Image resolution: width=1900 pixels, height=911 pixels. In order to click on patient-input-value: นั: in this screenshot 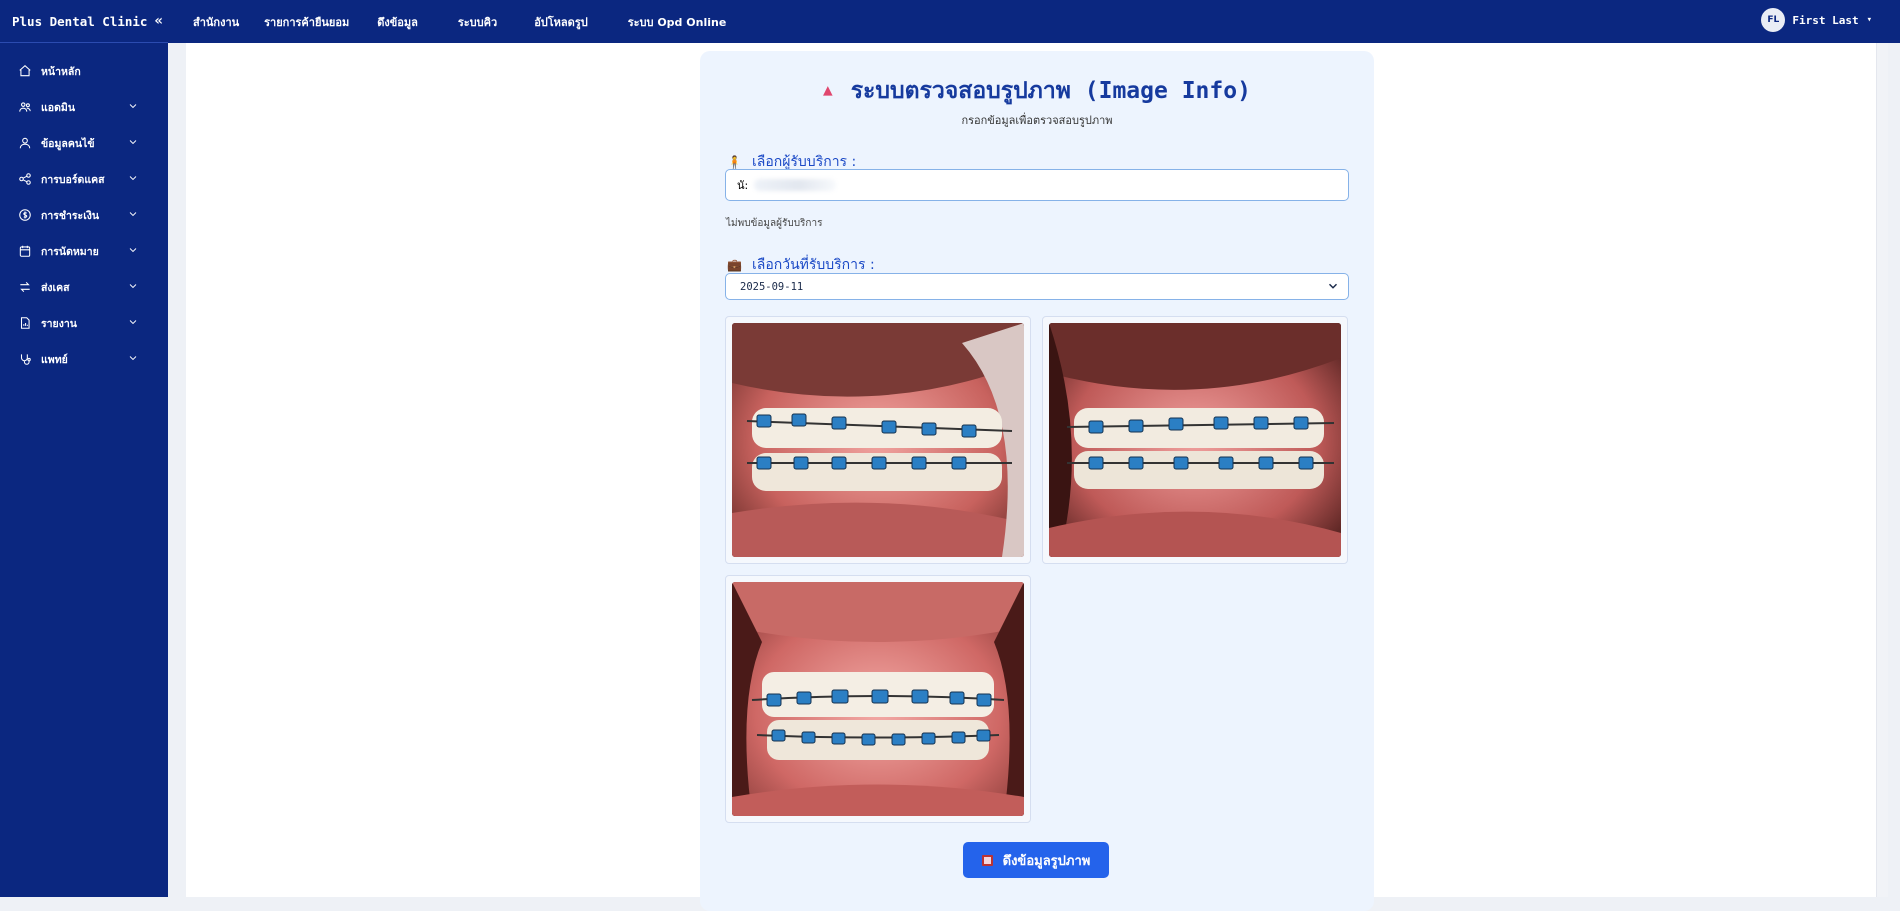, I will do `click(743, 185)`.